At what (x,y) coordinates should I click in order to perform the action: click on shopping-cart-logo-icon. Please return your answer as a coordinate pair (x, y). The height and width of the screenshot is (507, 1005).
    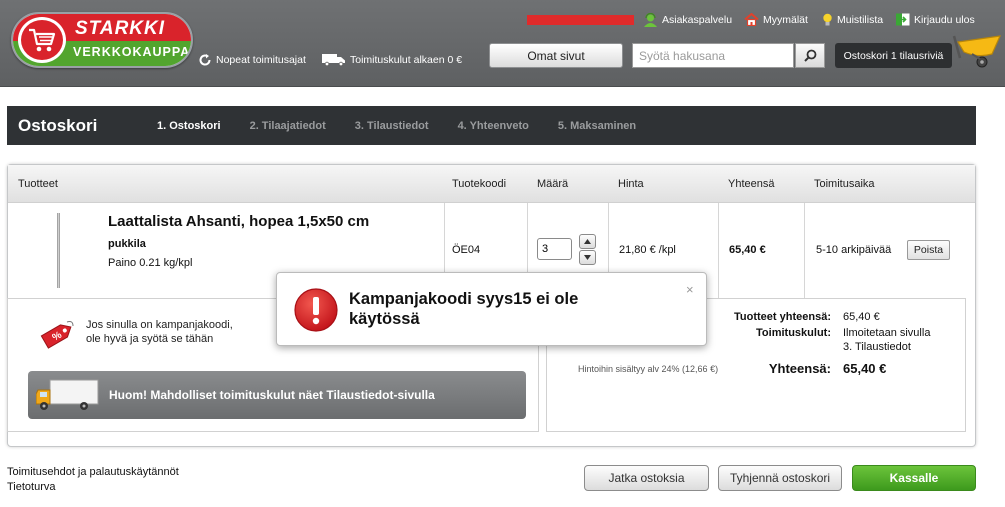
    Looking at the image, I should click on (42, 40).